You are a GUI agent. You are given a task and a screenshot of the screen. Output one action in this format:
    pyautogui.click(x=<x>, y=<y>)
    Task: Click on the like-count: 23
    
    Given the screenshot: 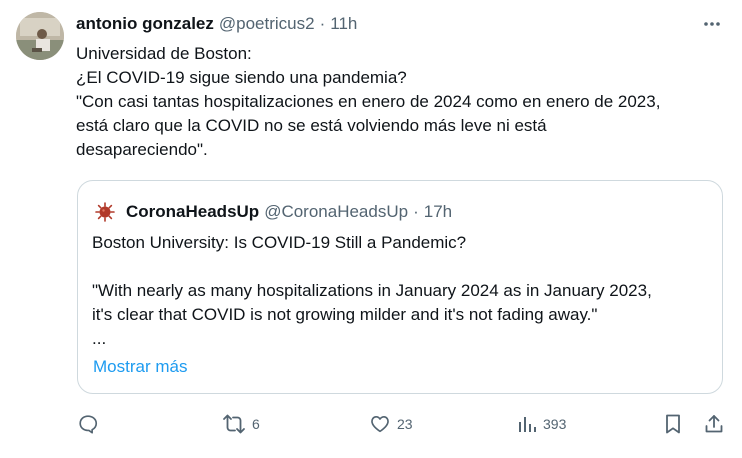 What is the action you would take?
    pyautogui.click(x=405, y=424)
    